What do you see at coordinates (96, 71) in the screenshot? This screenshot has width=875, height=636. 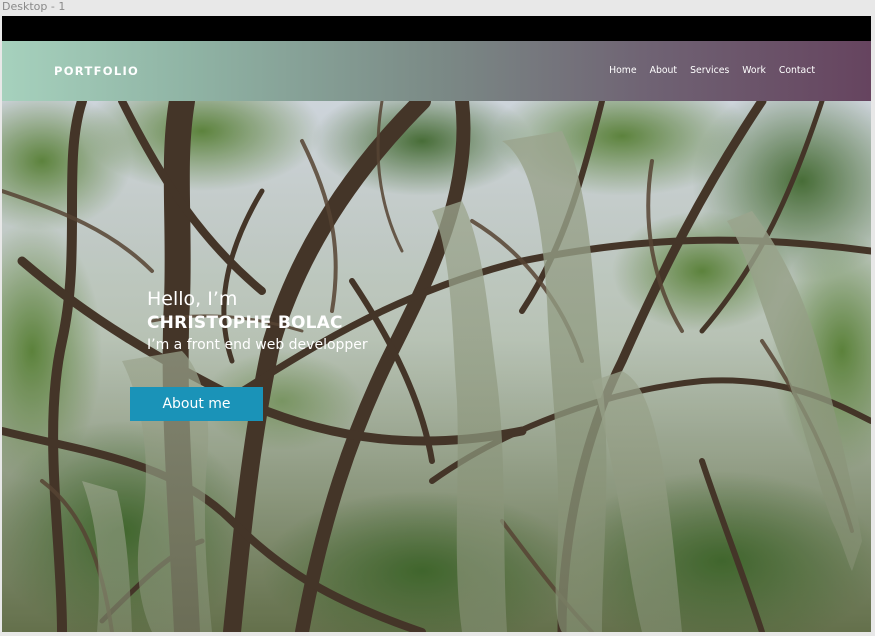 I see `site-logo: PORTFOLIO` at bounding box center [96, 71].